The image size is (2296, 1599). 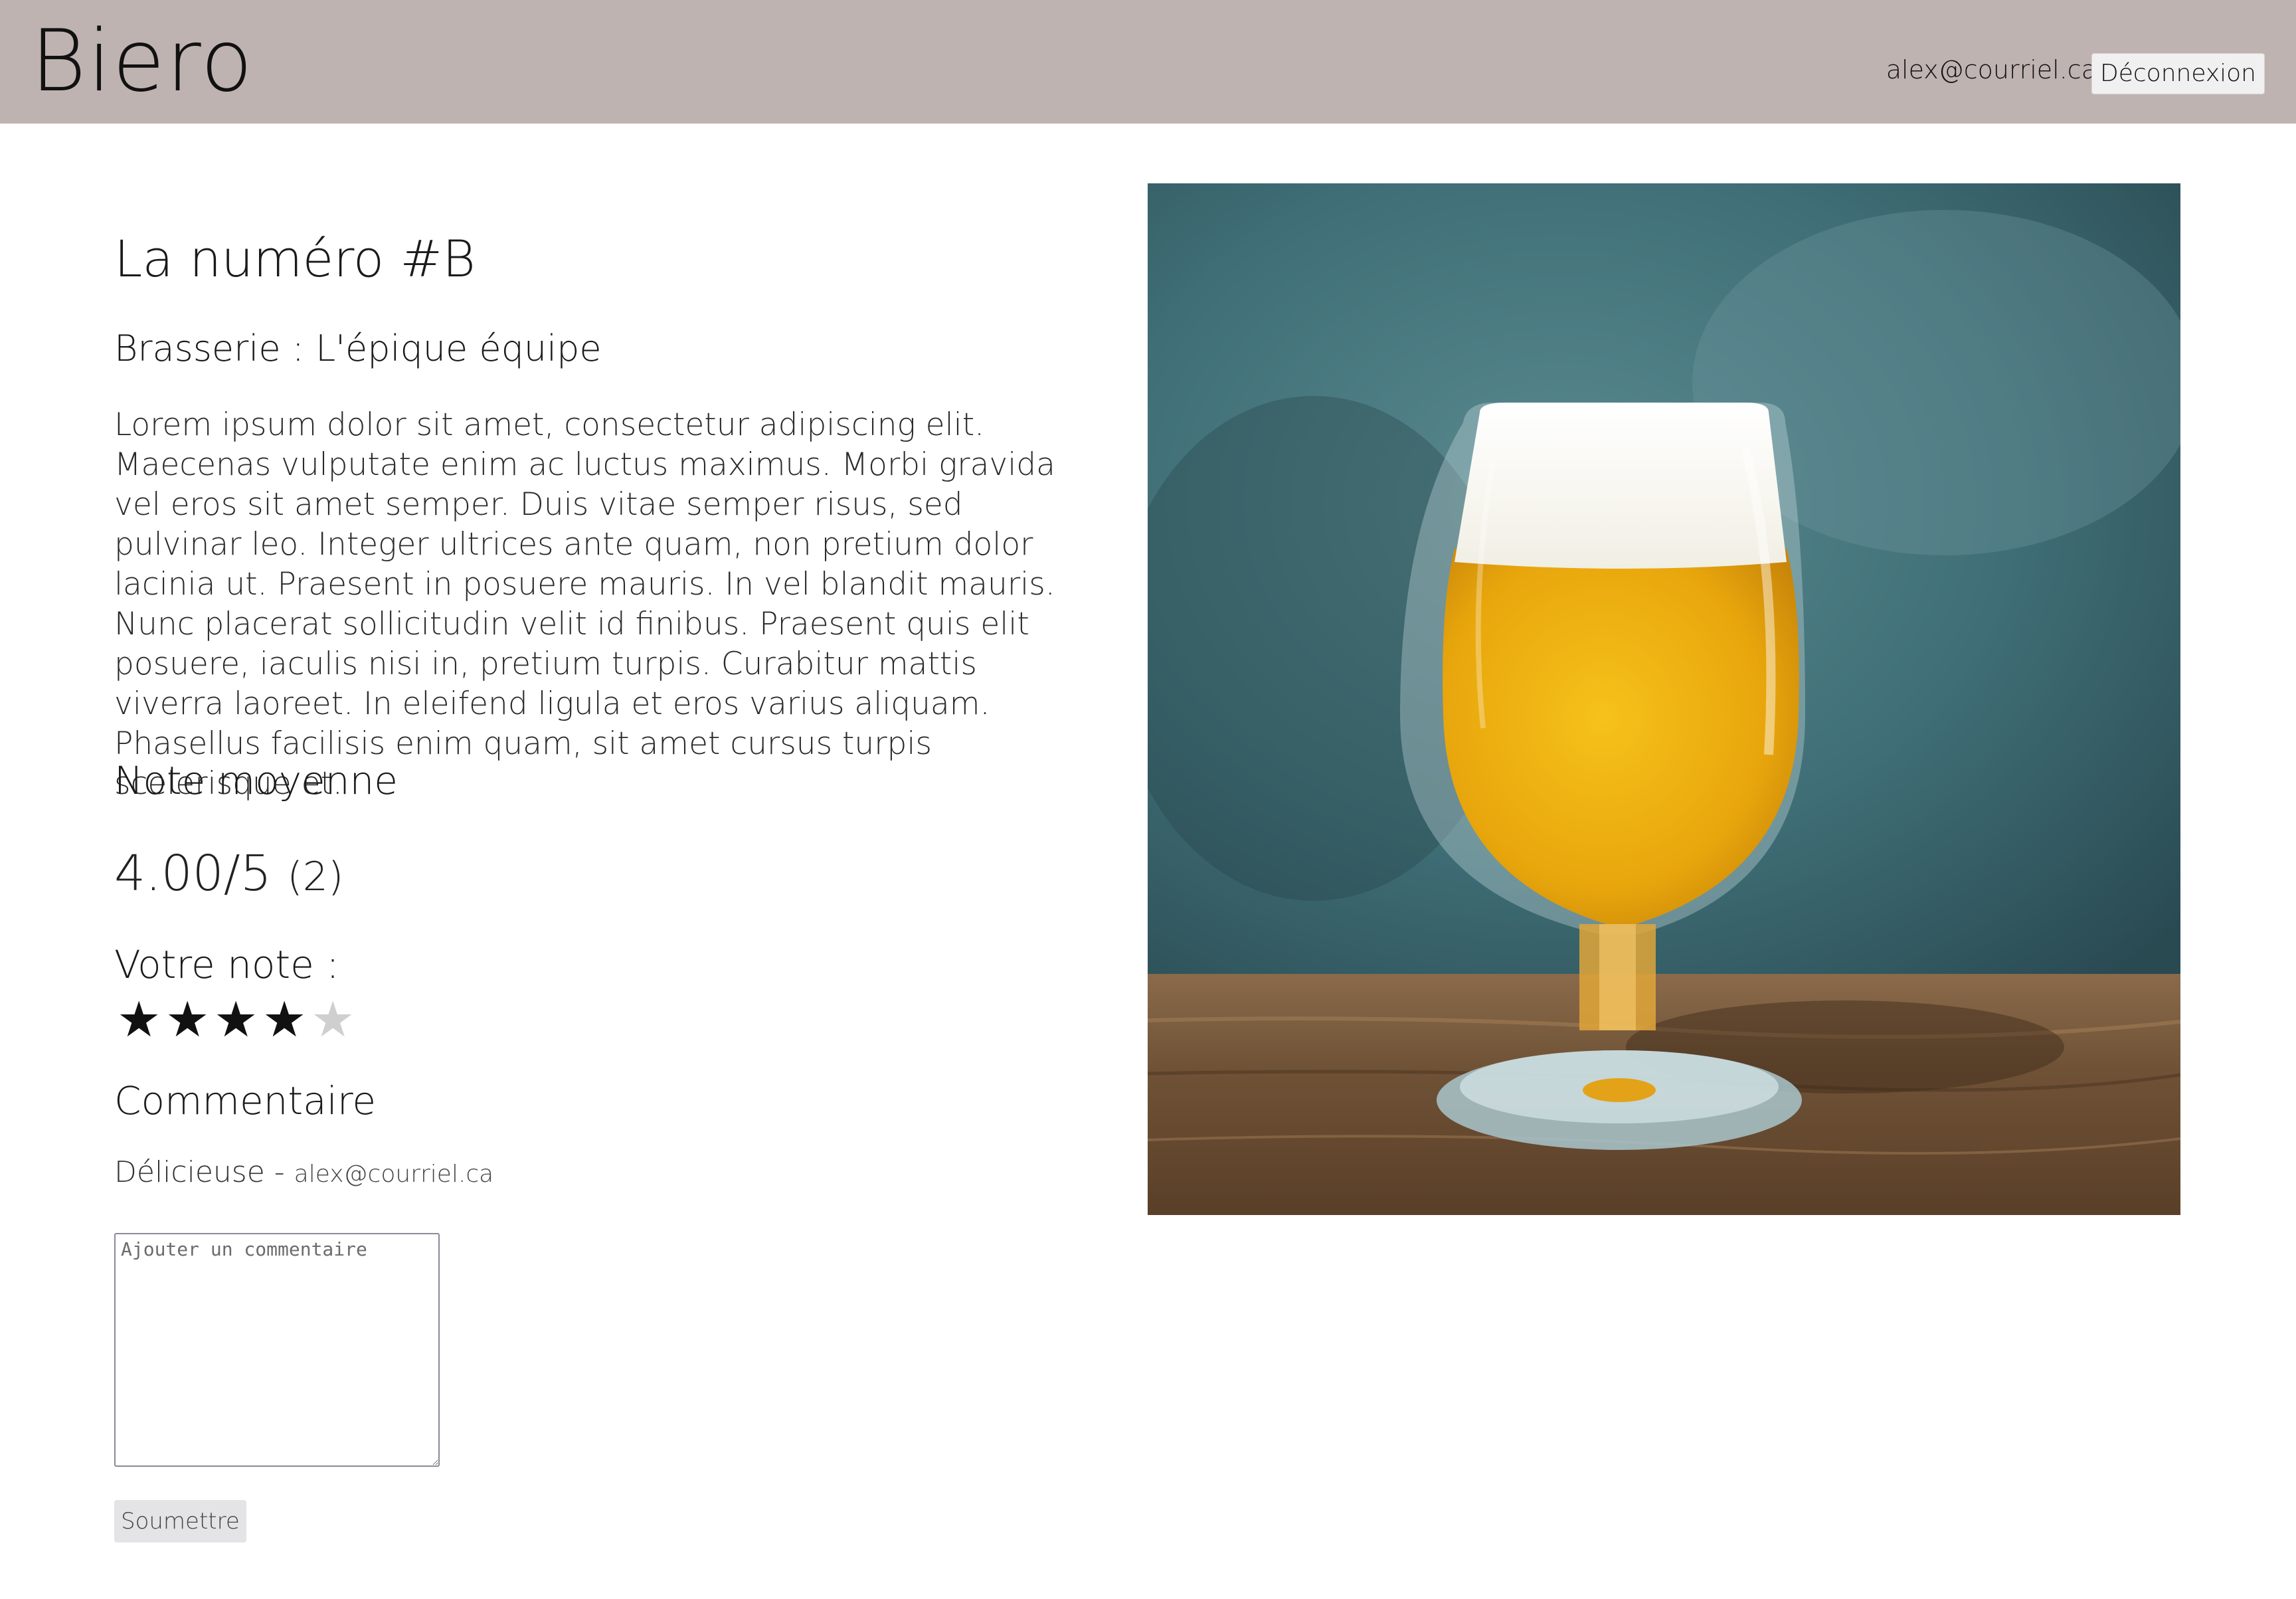 I want to click on submit-comment-button: Soumettre, so click(x=180, y=1521).